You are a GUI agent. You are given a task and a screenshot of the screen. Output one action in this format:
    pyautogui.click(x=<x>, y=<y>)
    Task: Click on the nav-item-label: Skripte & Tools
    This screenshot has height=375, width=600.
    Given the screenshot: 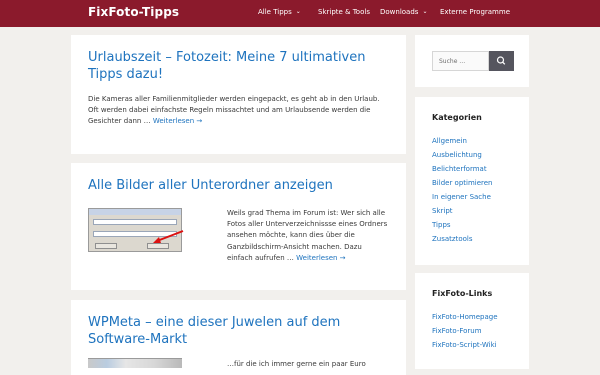 What is the action you would take?
    pyautogui.click(x=344, y=12)
    